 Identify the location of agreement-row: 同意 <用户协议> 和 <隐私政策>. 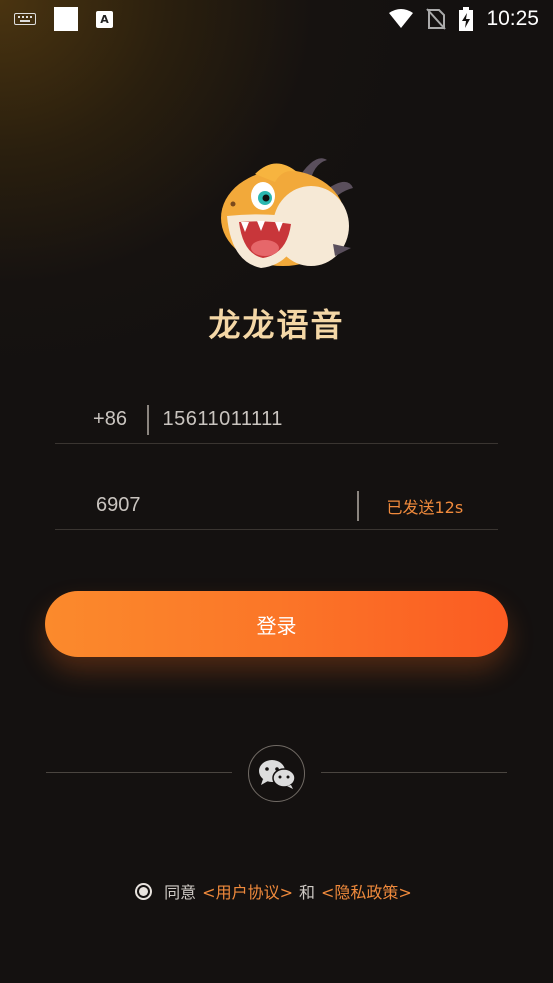
(276, 891).